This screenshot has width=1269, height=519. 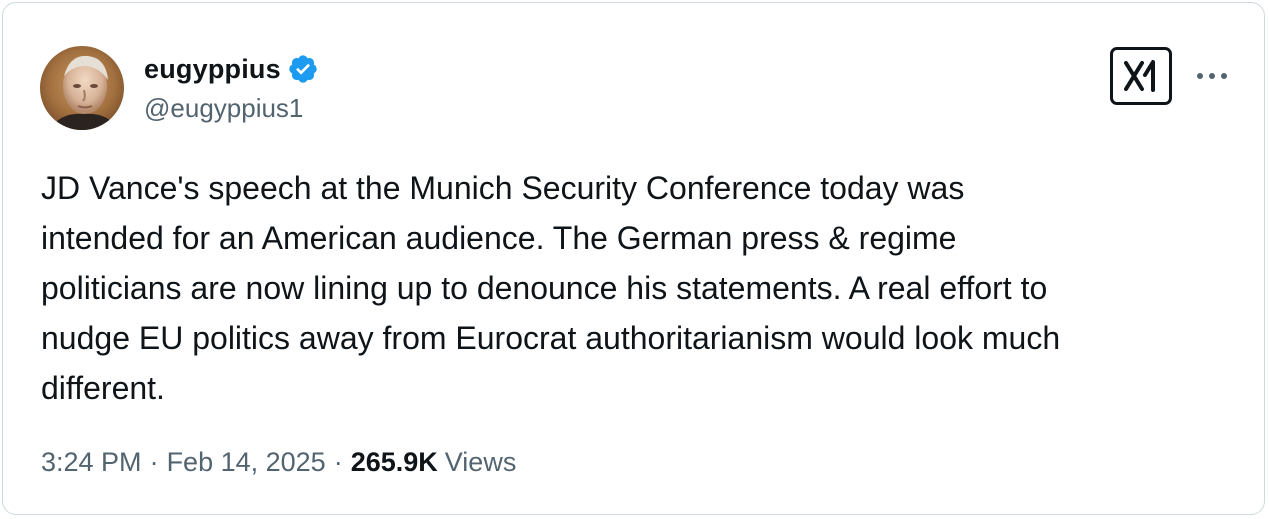 What do you see at coordinates (394, 462) in the screenshot?
I see `views-count: 265.9K` at bounding box center [394, 462].